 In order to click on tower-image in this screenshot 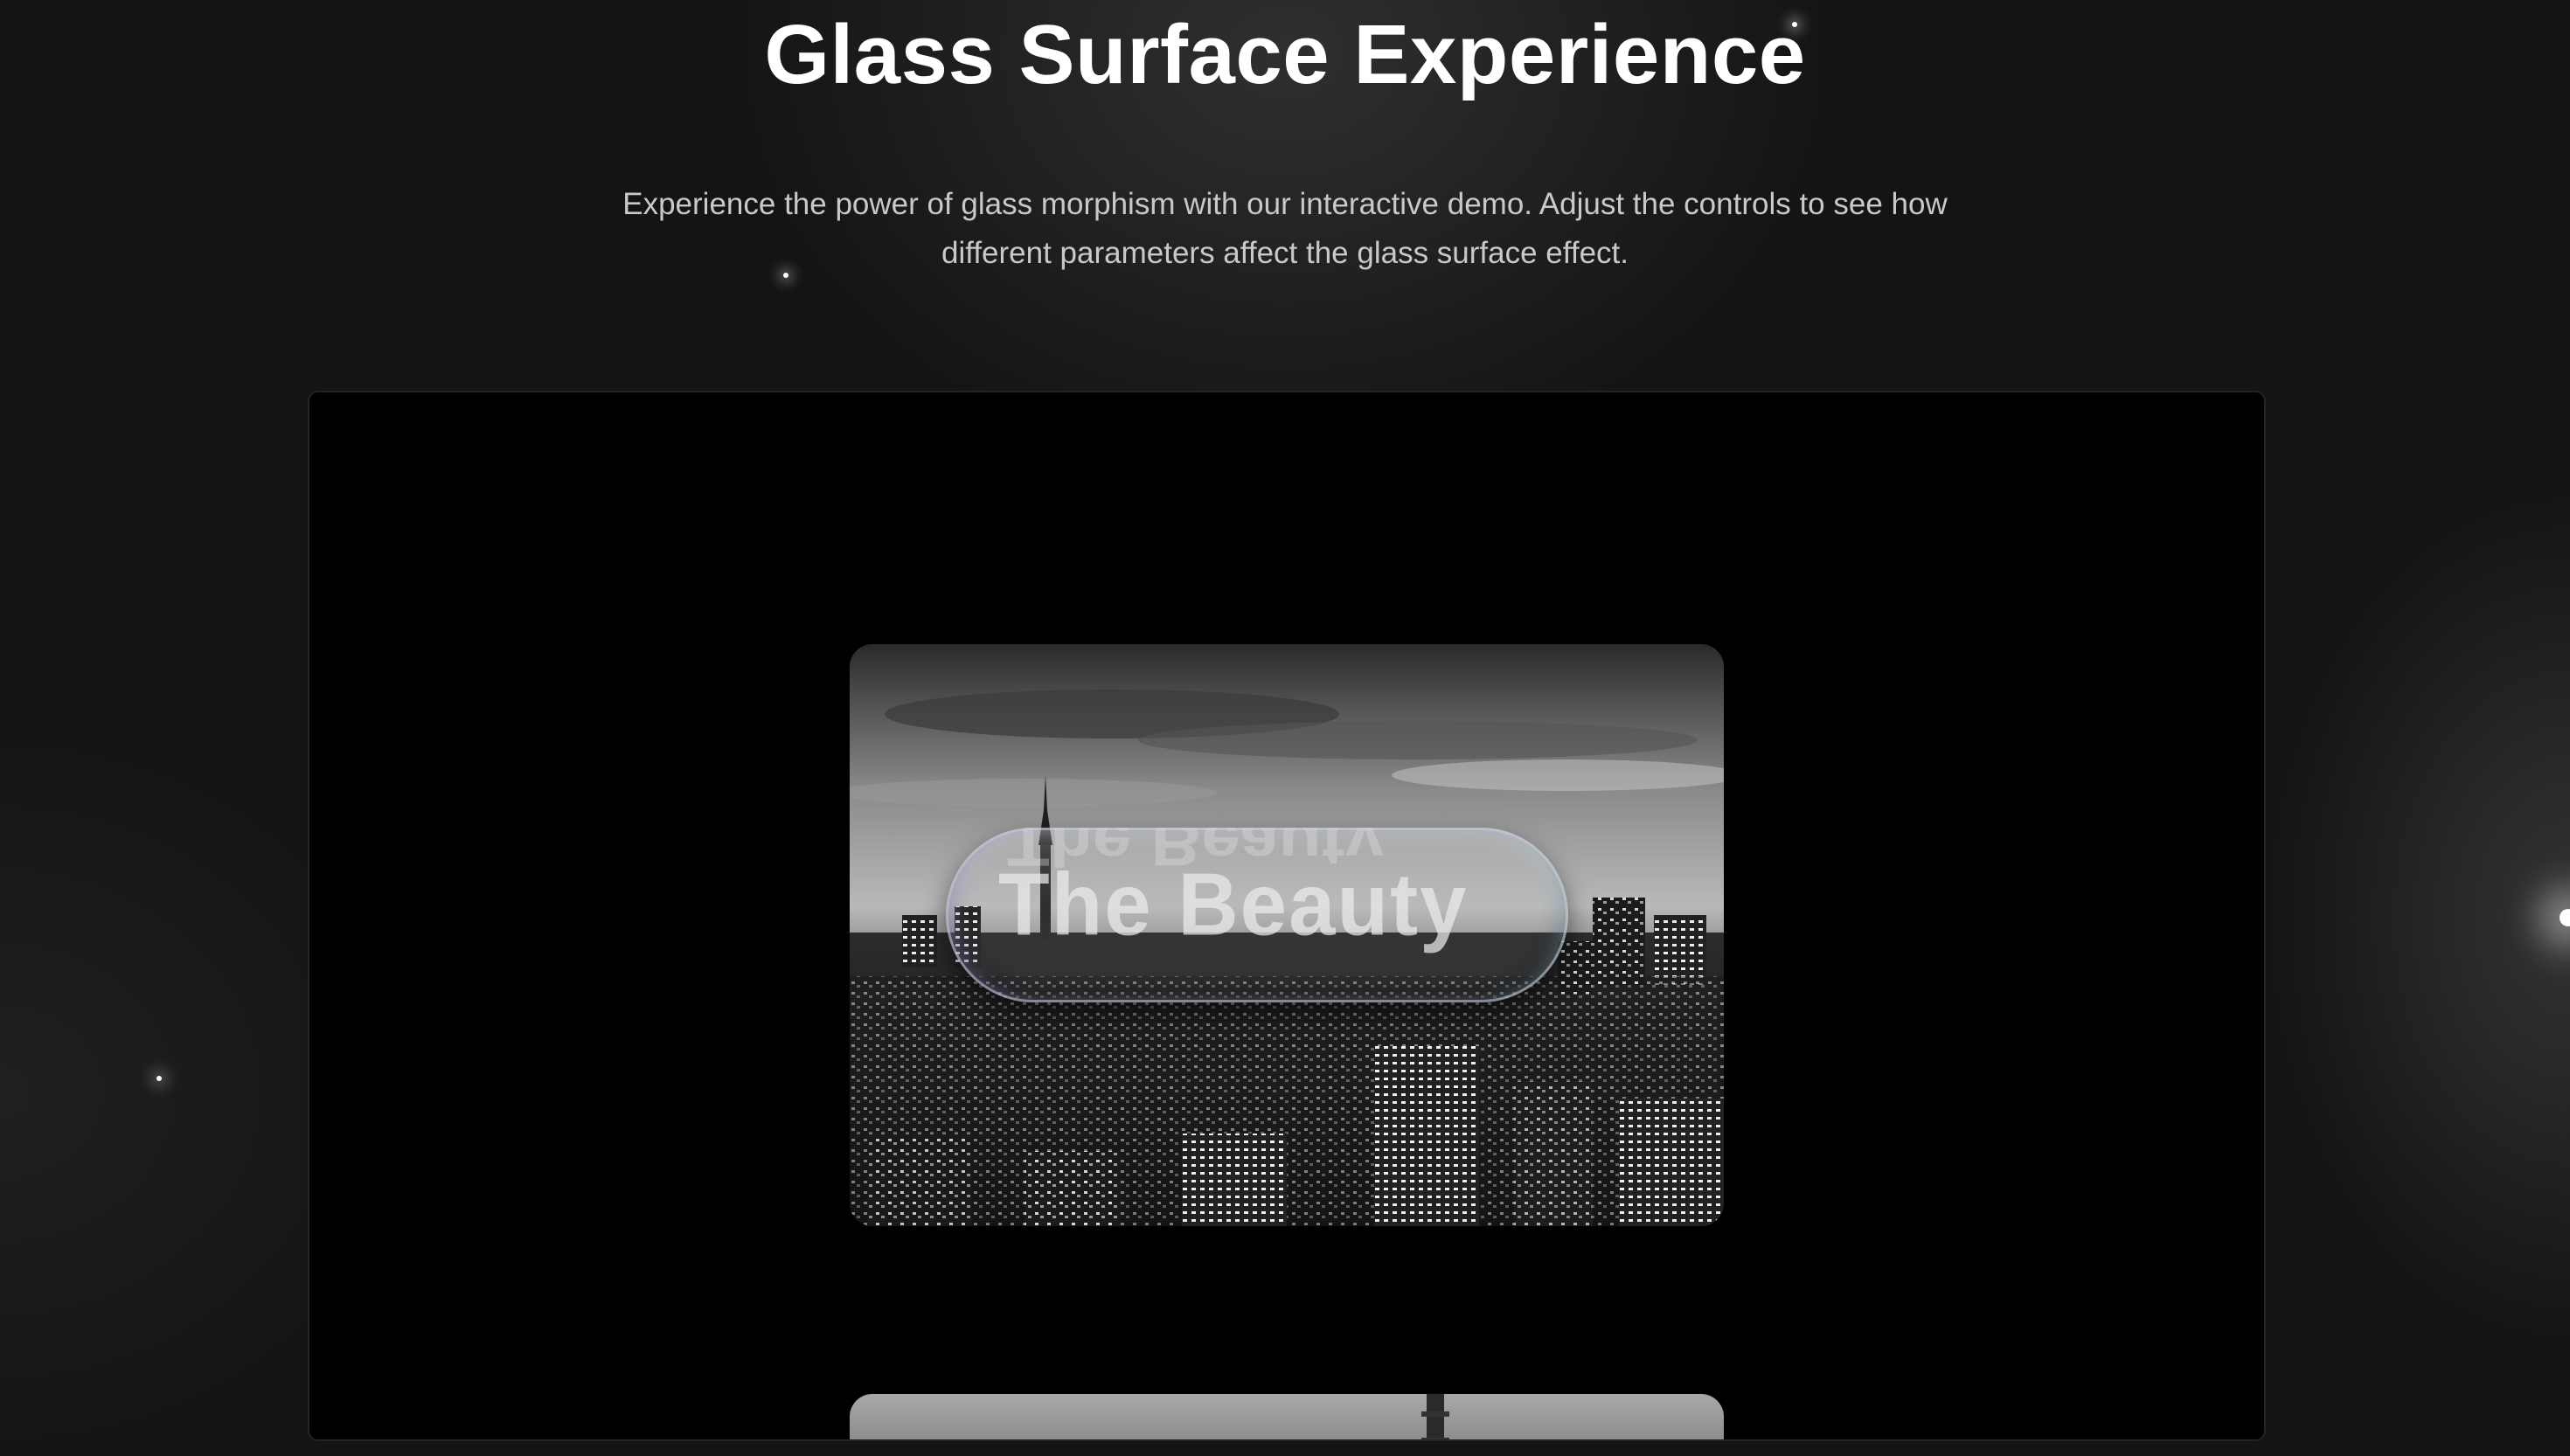, I will do `click(1287, 1416)`.